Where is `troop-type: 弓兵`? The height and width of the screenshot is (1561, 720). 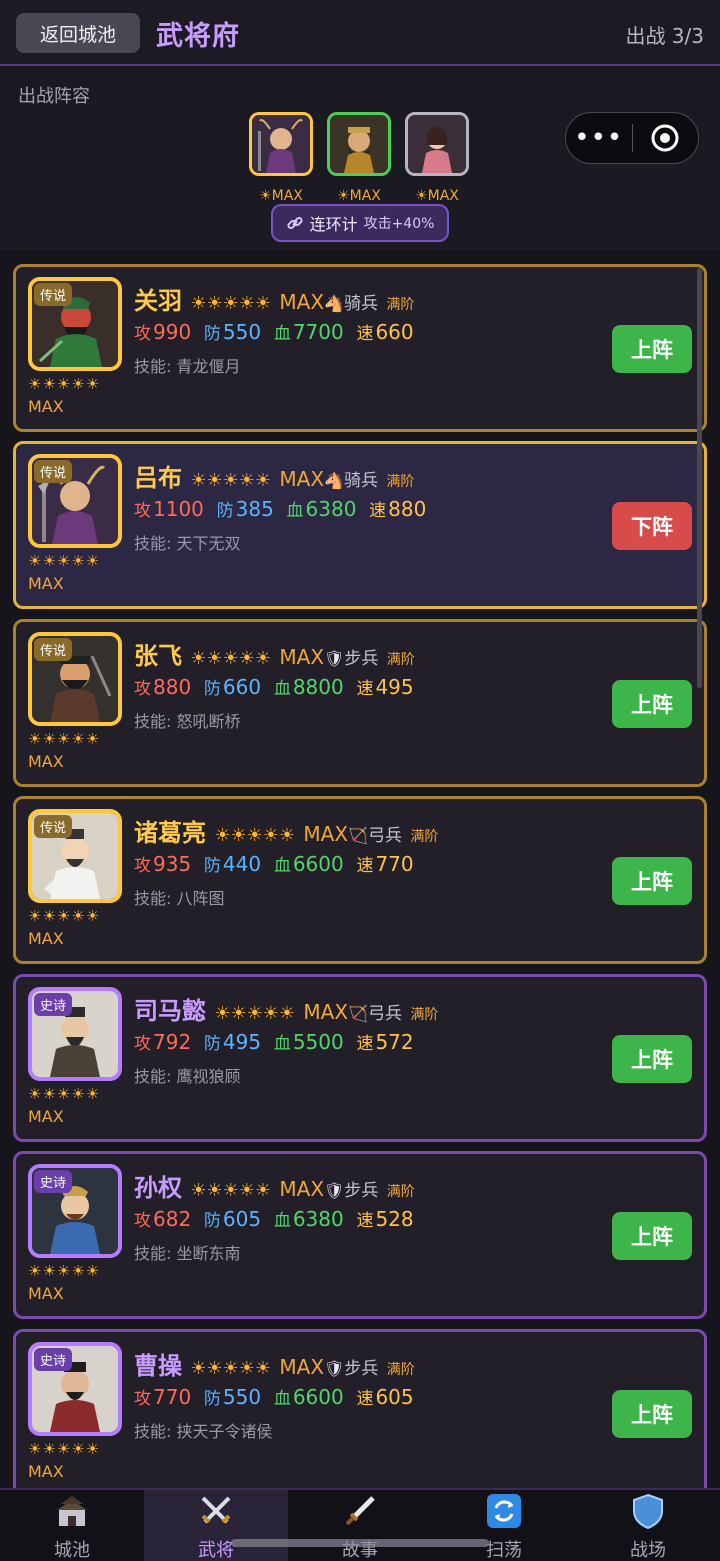
troop-type: 弓兵 is located at coordinates (384, 1014).